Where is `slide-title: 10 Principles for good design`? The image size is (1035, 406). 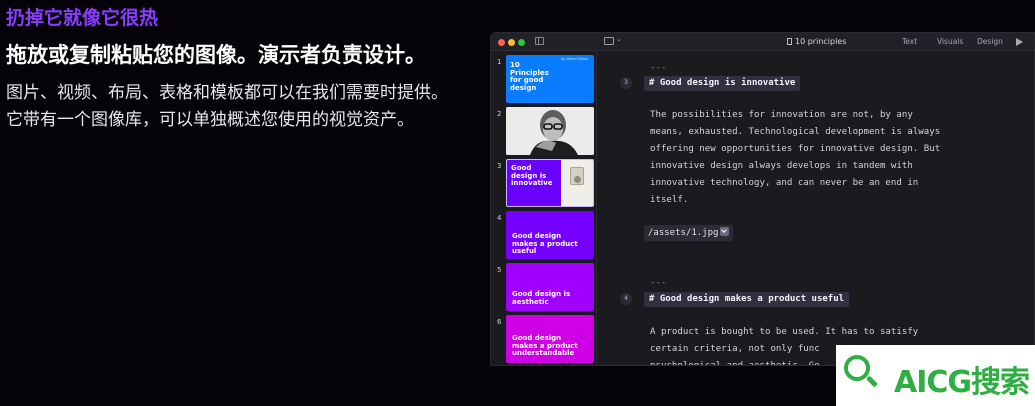
slide-title: 10 Principles for good design is located at coordinates (529, 76).